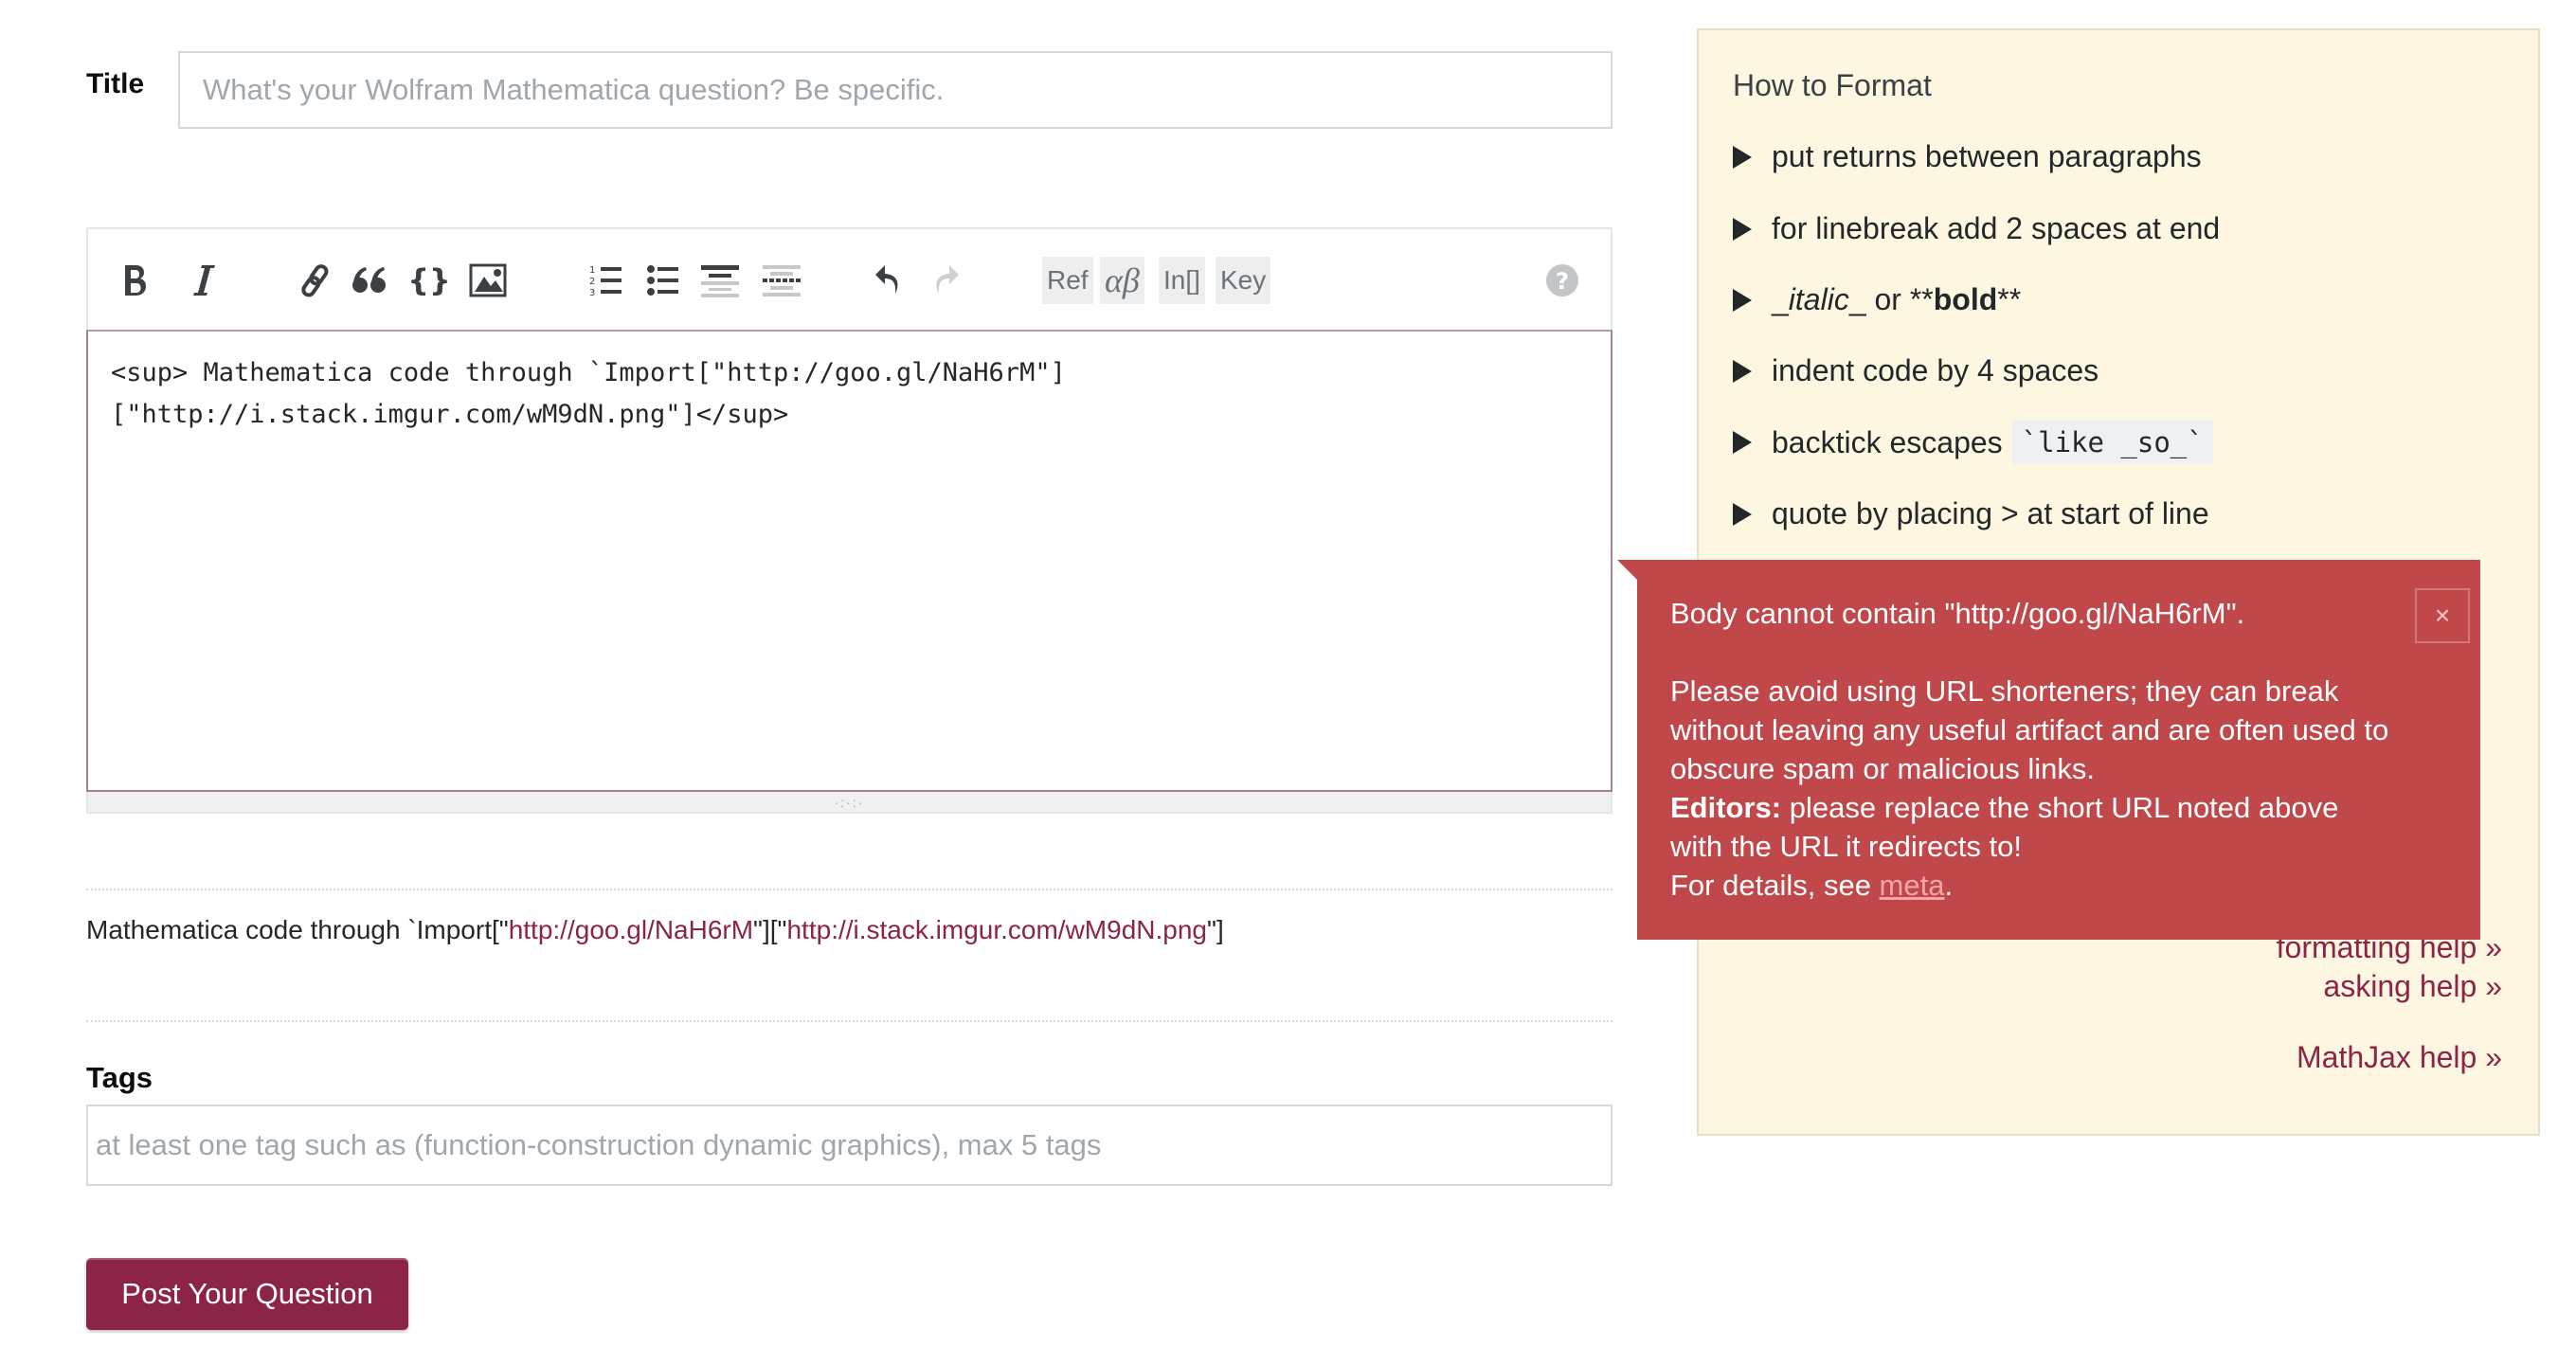 Image resolution: width=2576 pixels, height=1347 pixels. I want to click on ref-button: Ref, so click(1067, 280).